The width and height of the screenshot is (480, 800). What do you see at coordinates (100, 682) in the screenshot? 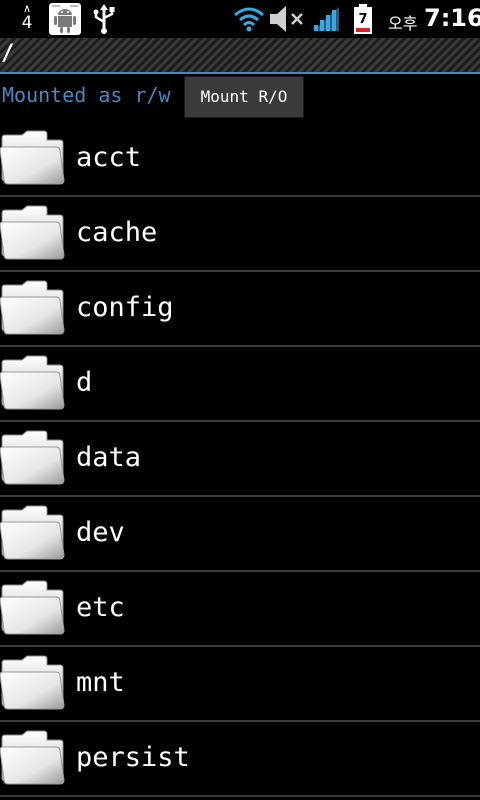
I see `directory-name: mnt` at bounding box center [100, 682].